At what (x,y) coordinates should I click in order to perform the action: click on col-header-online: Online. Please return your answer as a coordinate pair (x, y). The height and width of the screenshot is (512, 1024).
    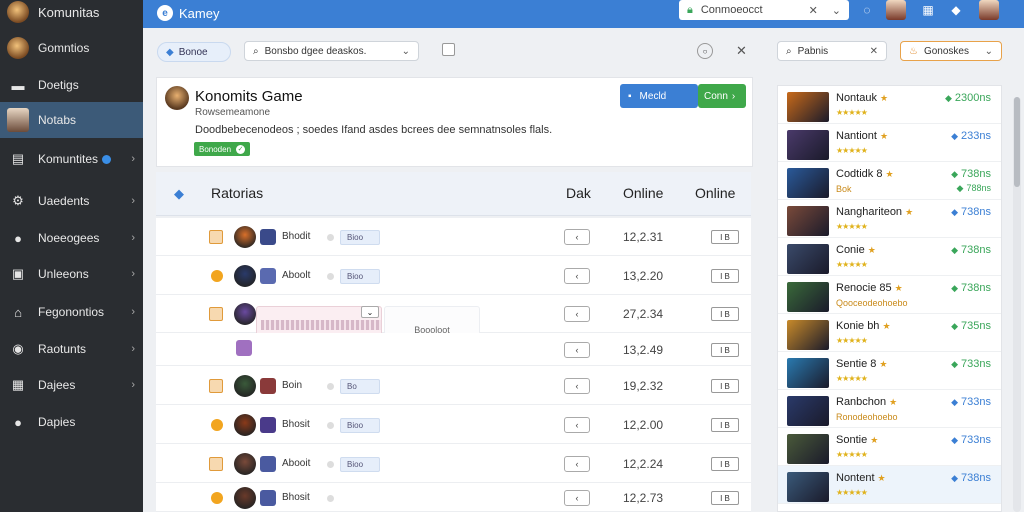
    Looking at the image, I should click on (643, 193).